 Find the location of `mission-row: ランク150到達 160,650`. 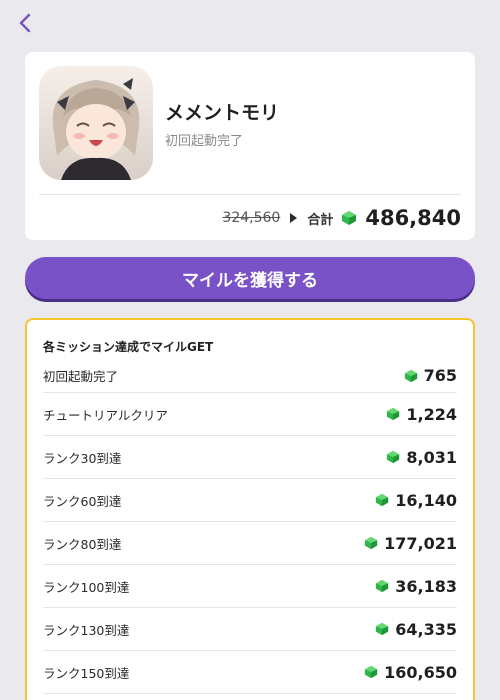

mission-row: ランク150到達 160,650 is located at coordinates (250, 672).